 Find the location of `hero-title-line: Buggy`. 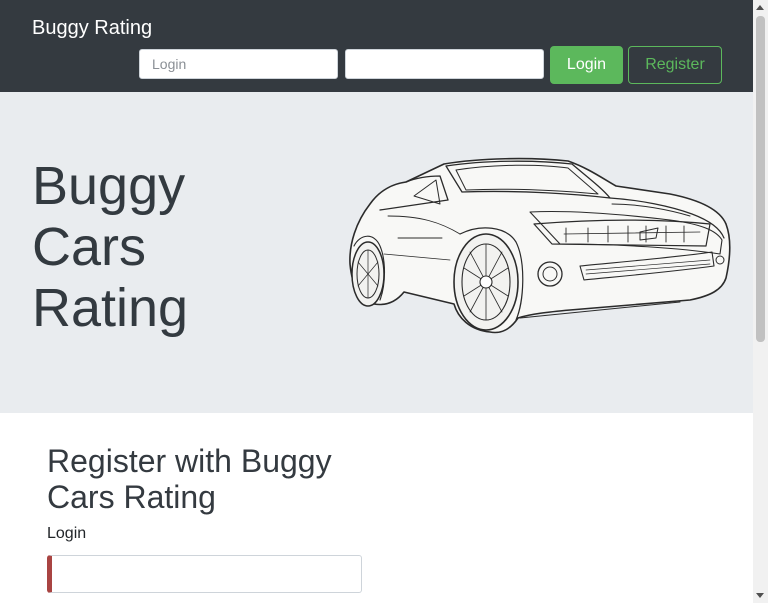

hero-title-line: Buggy is located at coordinates (109, 186).